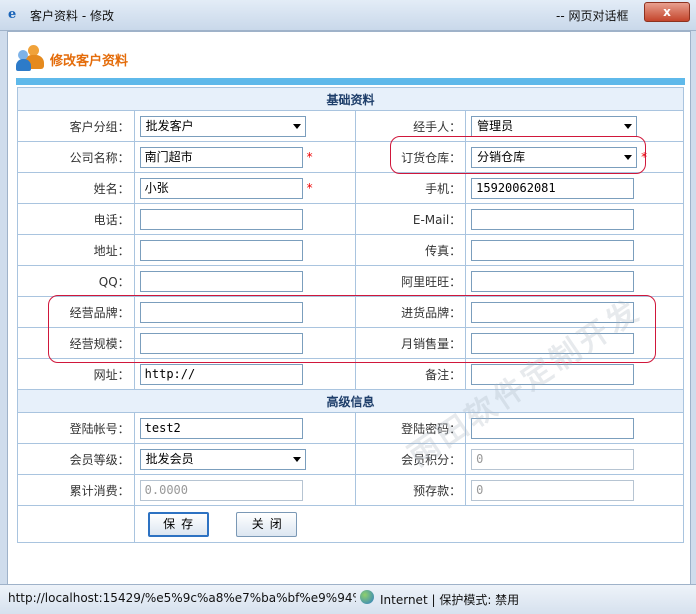 The width and height of the screenshot is (696, 614). Describe the element at coordinates (76, 524) in the screenshot. I see `button-row-spacer` at that location.